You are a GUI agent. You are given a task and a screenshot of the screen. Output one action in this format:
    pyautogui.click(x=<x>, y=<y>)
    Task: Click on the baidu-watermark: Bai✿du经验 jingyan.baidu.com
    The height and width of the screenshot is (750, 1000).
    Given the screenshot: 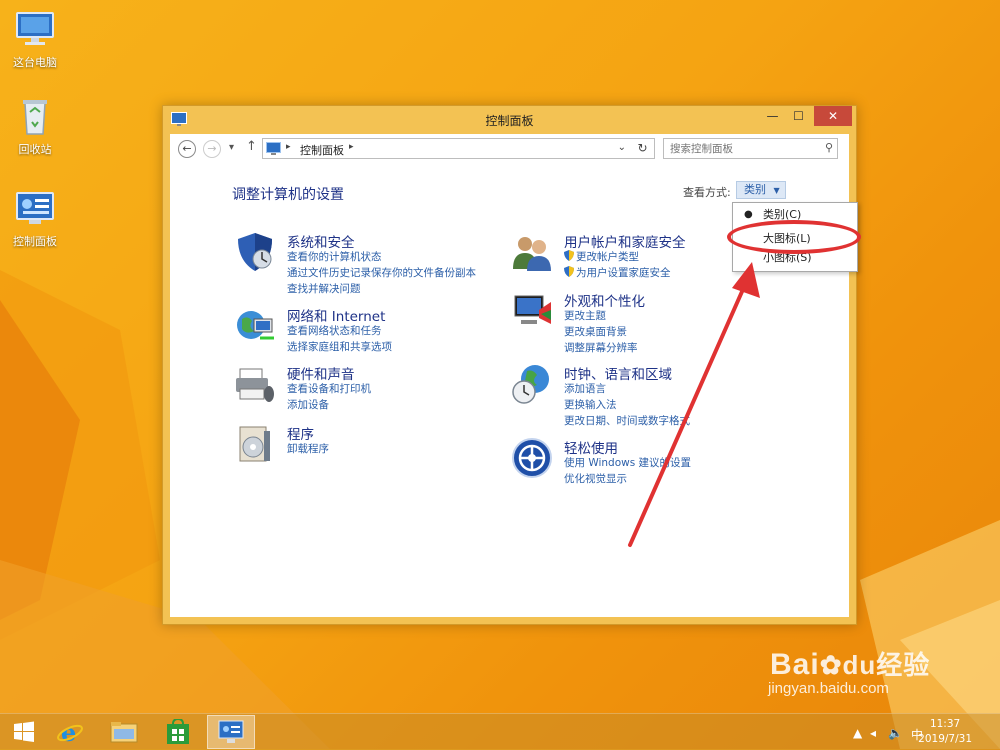 What is the action you would take?
    pyautogui.click(x=849, y=671)
    